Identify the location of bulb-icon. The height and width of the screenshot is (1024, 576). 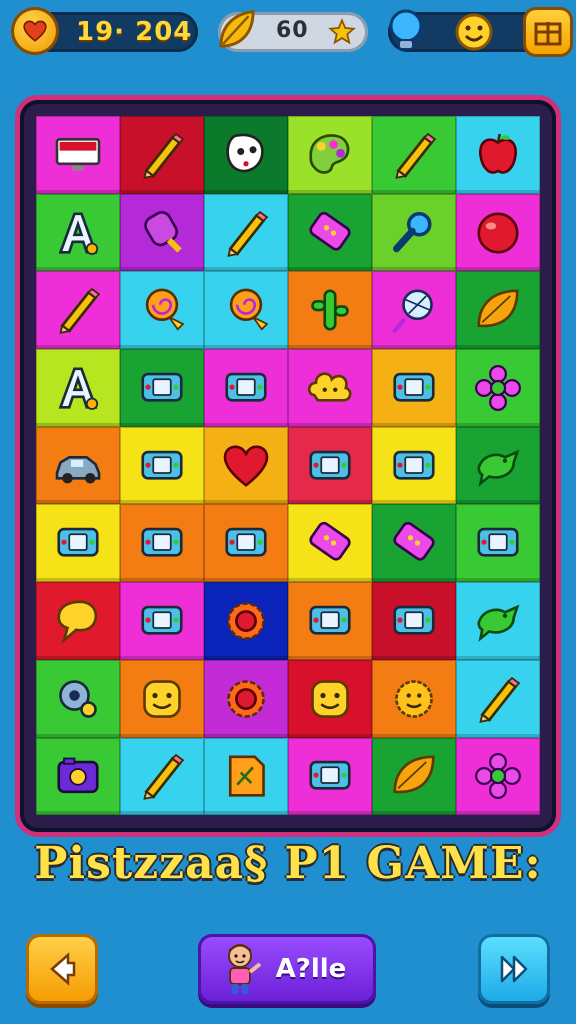
(406, 30).